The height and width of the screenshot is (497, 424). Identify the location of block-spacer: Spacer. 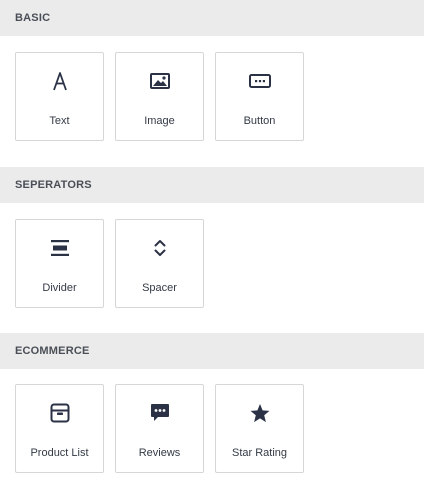
(159, 263).